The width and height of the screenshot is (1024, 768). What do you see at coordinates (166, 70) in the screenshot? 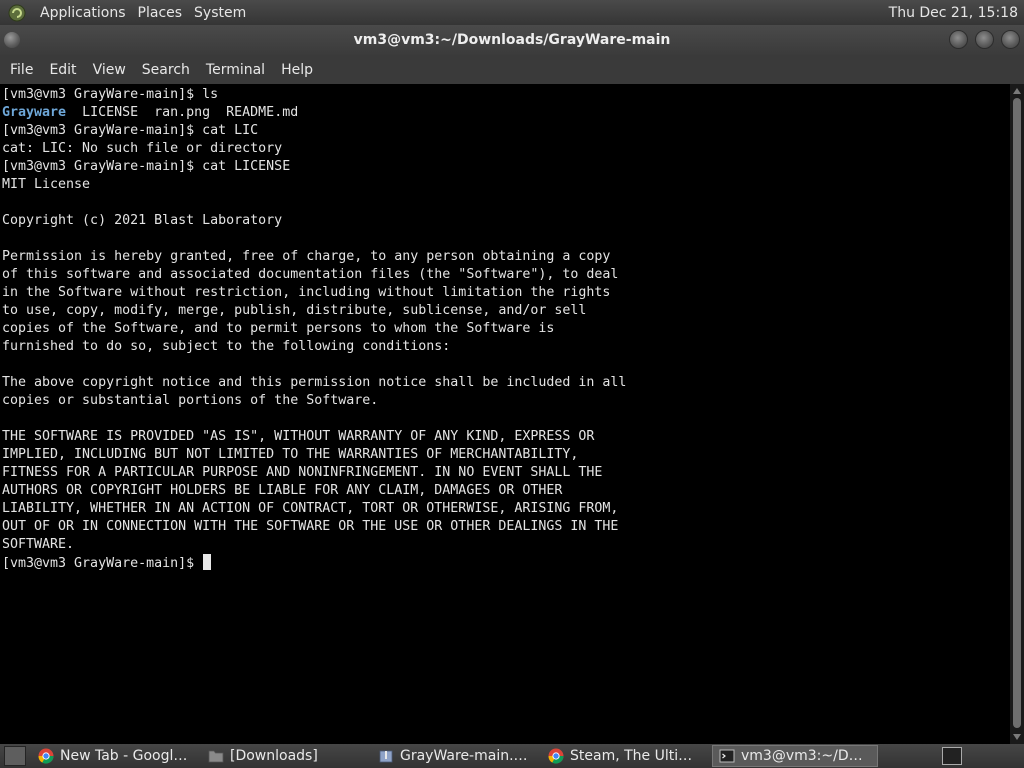
I see `menu-search: Search` at bounding box center [166, 70].